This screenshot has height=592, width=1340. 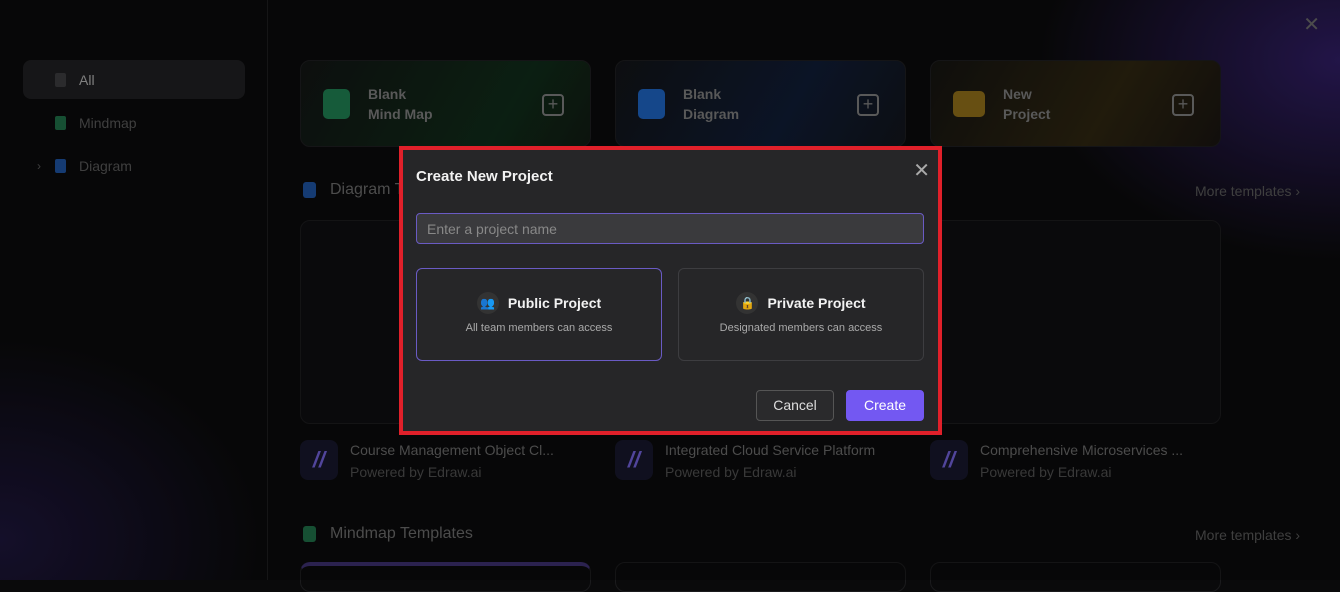 I want to click on close-icon: ✕, so click(x=921, y=170).